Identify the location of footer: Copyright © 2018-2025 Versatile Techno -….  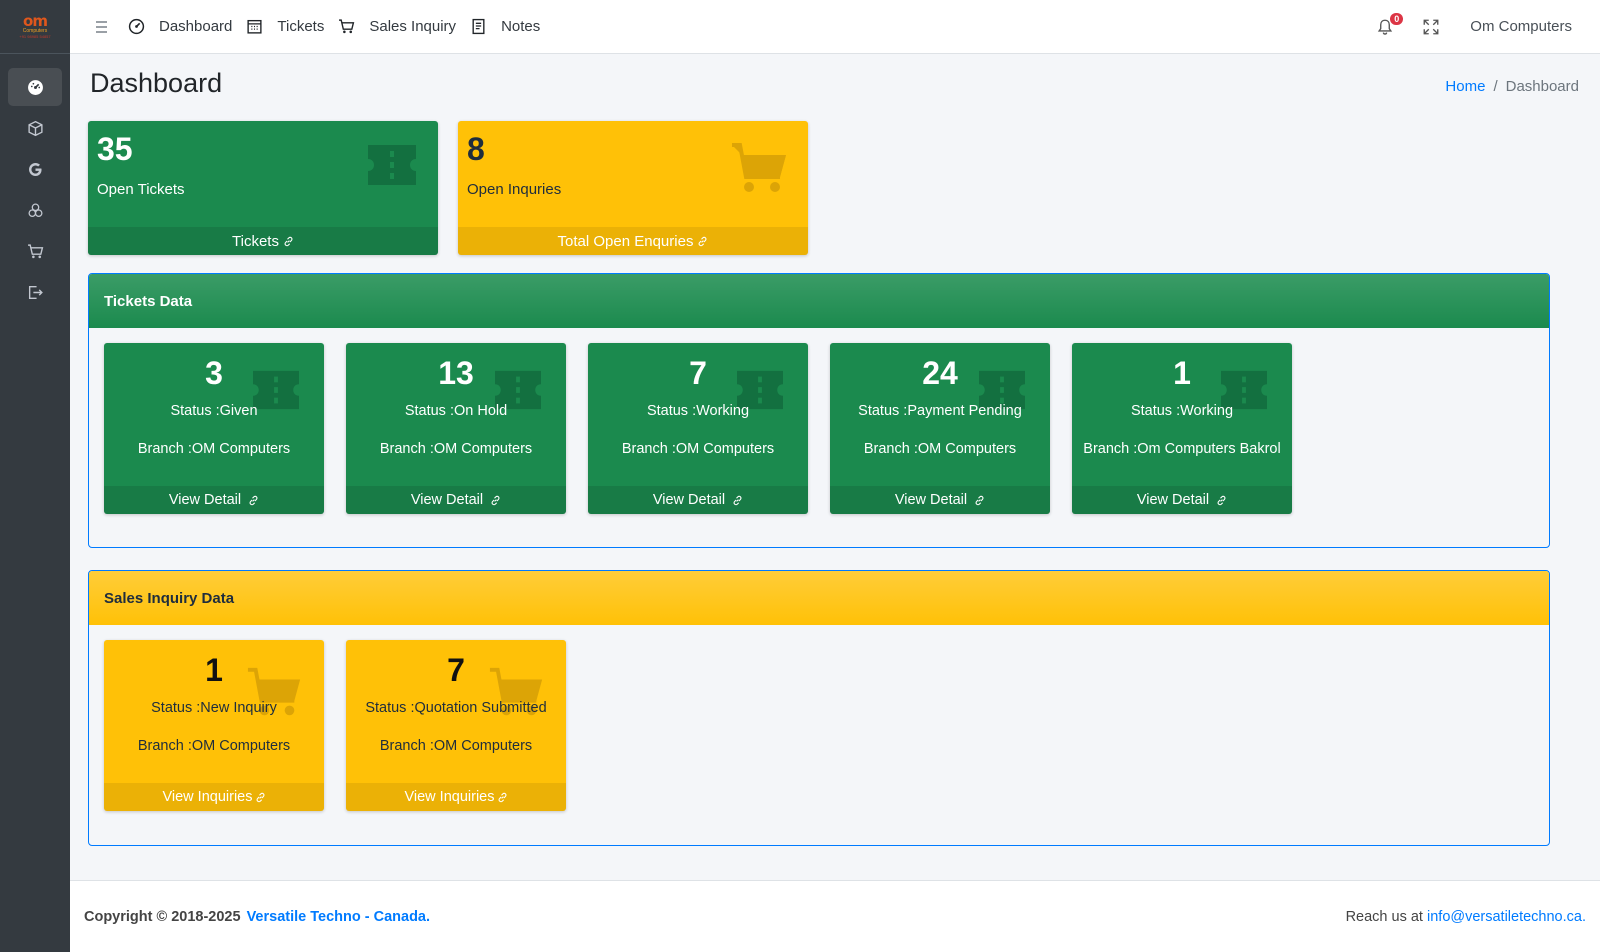
(835, 916).